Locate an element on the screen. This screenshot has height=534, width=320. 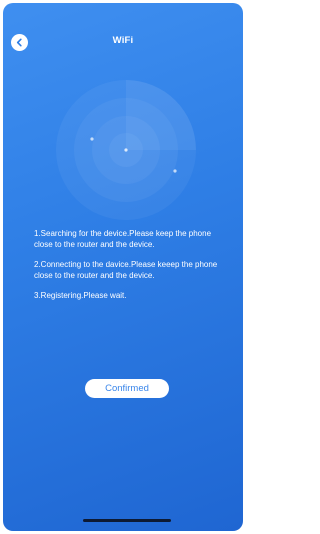
step-registering: 3.Registering.Please wait. is located at coordinates (80, 295).